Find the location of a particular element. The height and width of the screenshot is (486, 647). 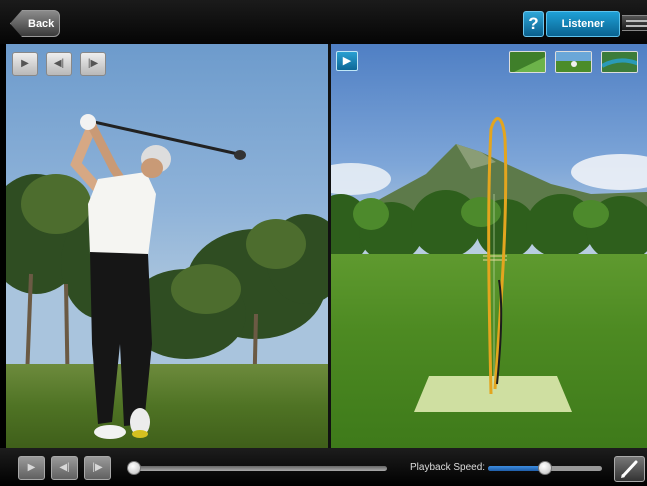

draw-button is located at coordinates (629, 469).